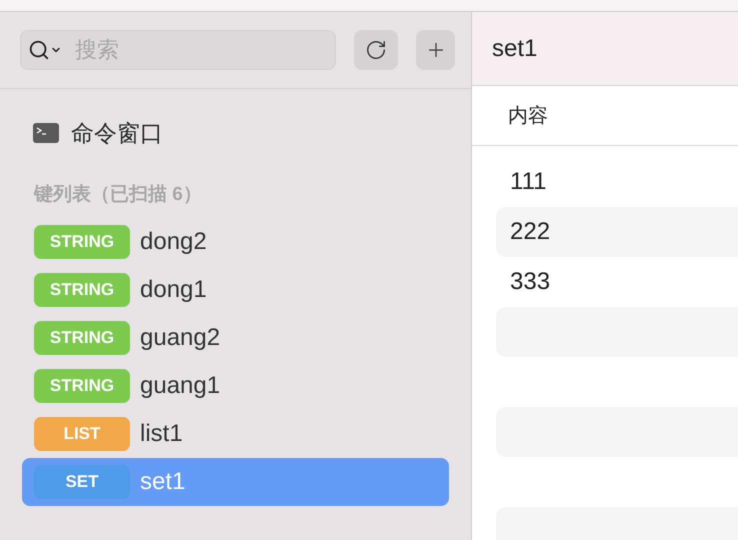 This screenshot has height=540, width=738. Describe the element at coordinates (82, 481) in the screenshot. I see `type-badge: SET` at that location.